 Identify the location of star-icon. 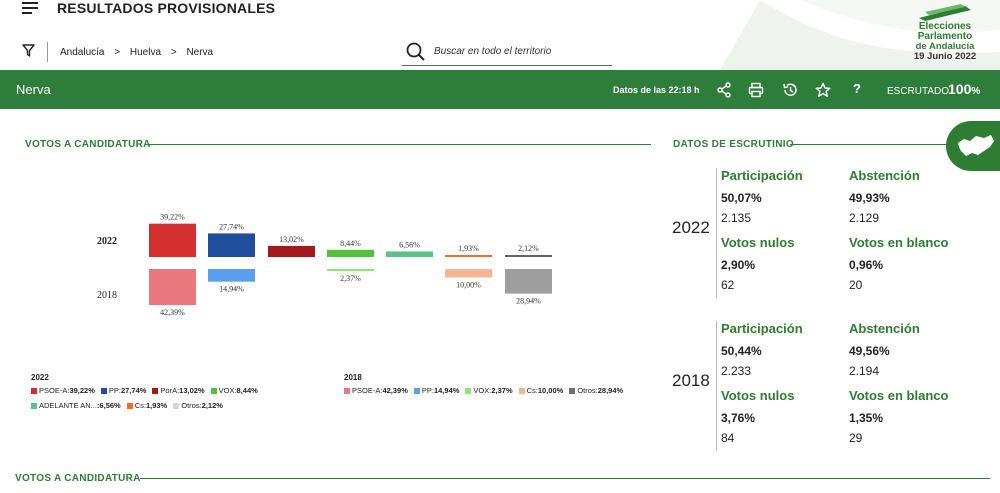
(823, 90).